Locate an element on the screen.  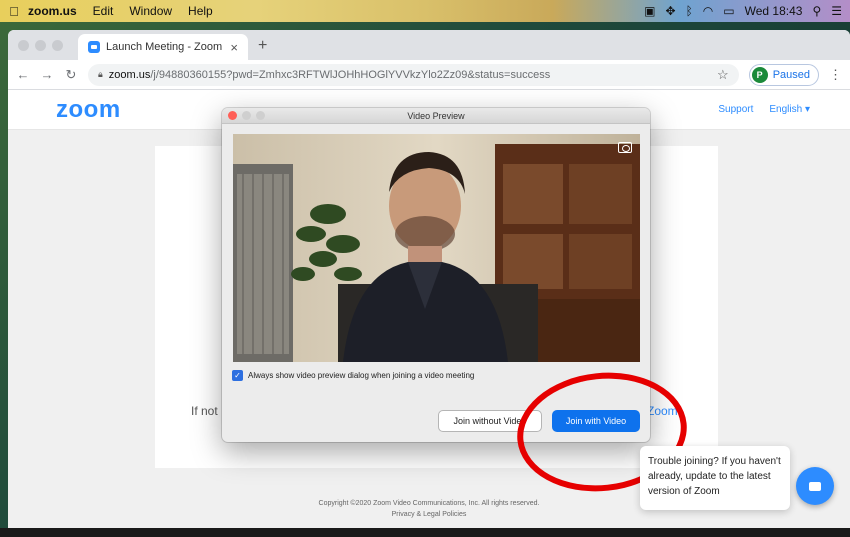
camera-switch-icon is located at coordinates (625, 147).